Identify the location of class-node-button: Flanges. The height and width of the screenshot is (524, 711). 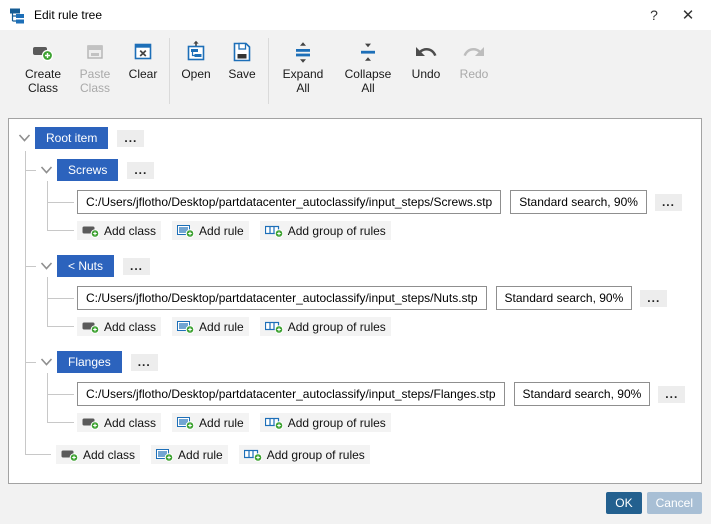
(89, 362).